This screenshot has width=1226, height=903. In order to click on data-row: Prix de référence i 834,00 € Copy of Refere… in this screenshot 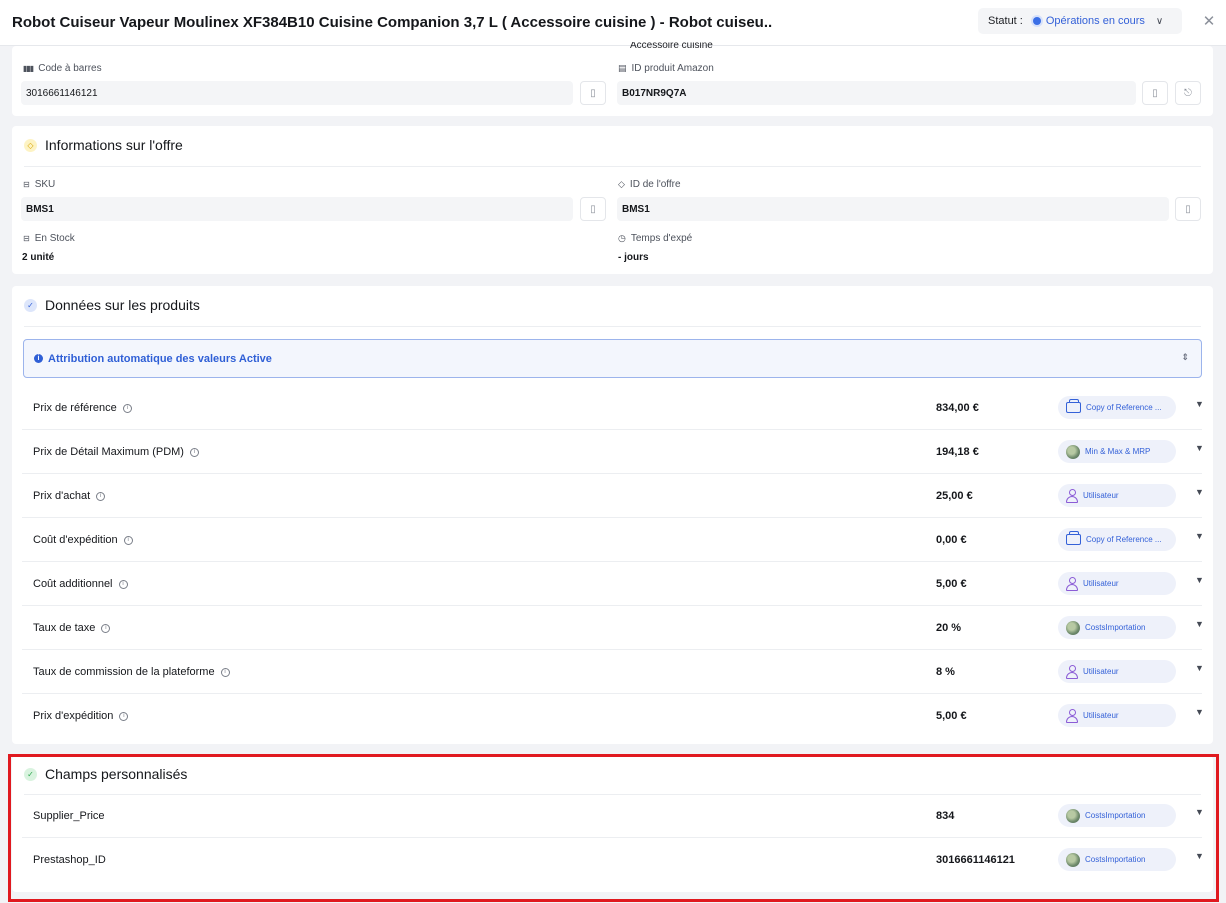, I will do `click(613, 408)`.